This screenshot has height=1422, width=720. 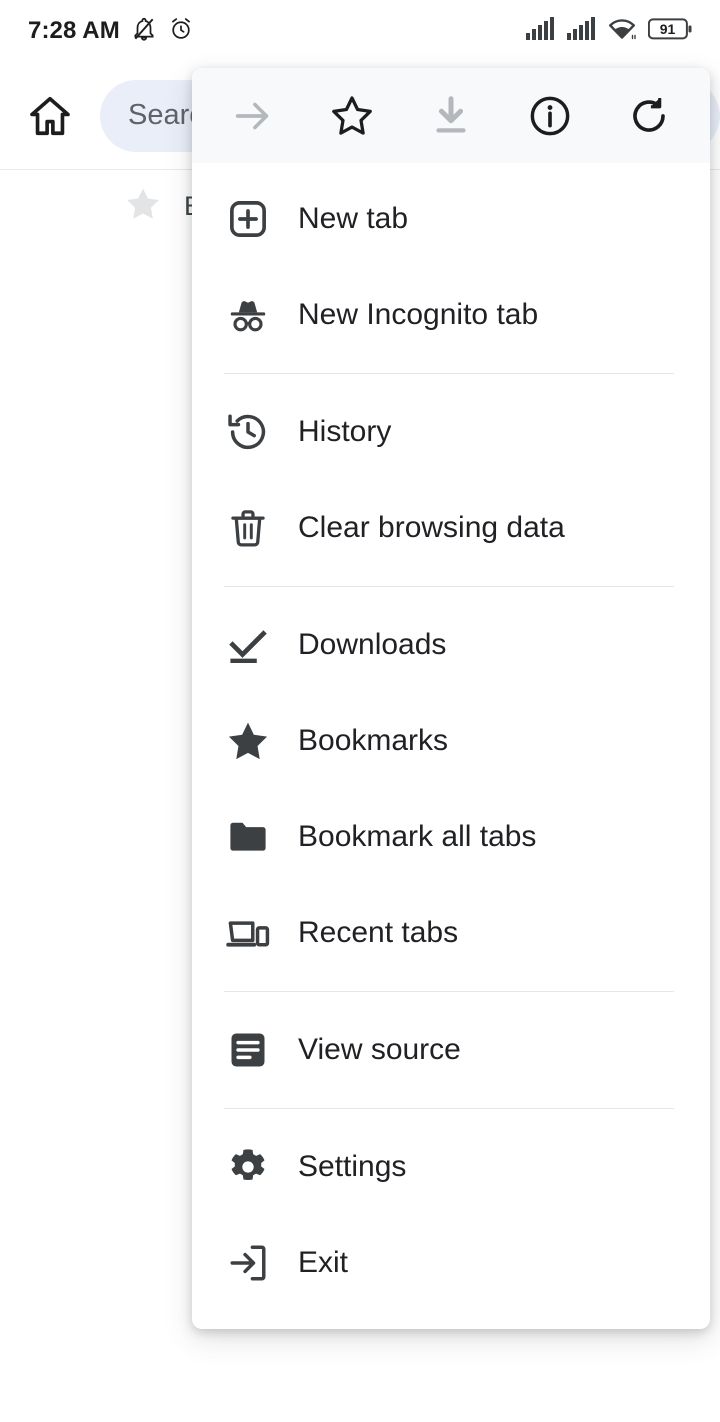 What do you see at coordinates (181, 31) in the screenshot?
I see `alarm-icon` at bounding box center [181, 31].